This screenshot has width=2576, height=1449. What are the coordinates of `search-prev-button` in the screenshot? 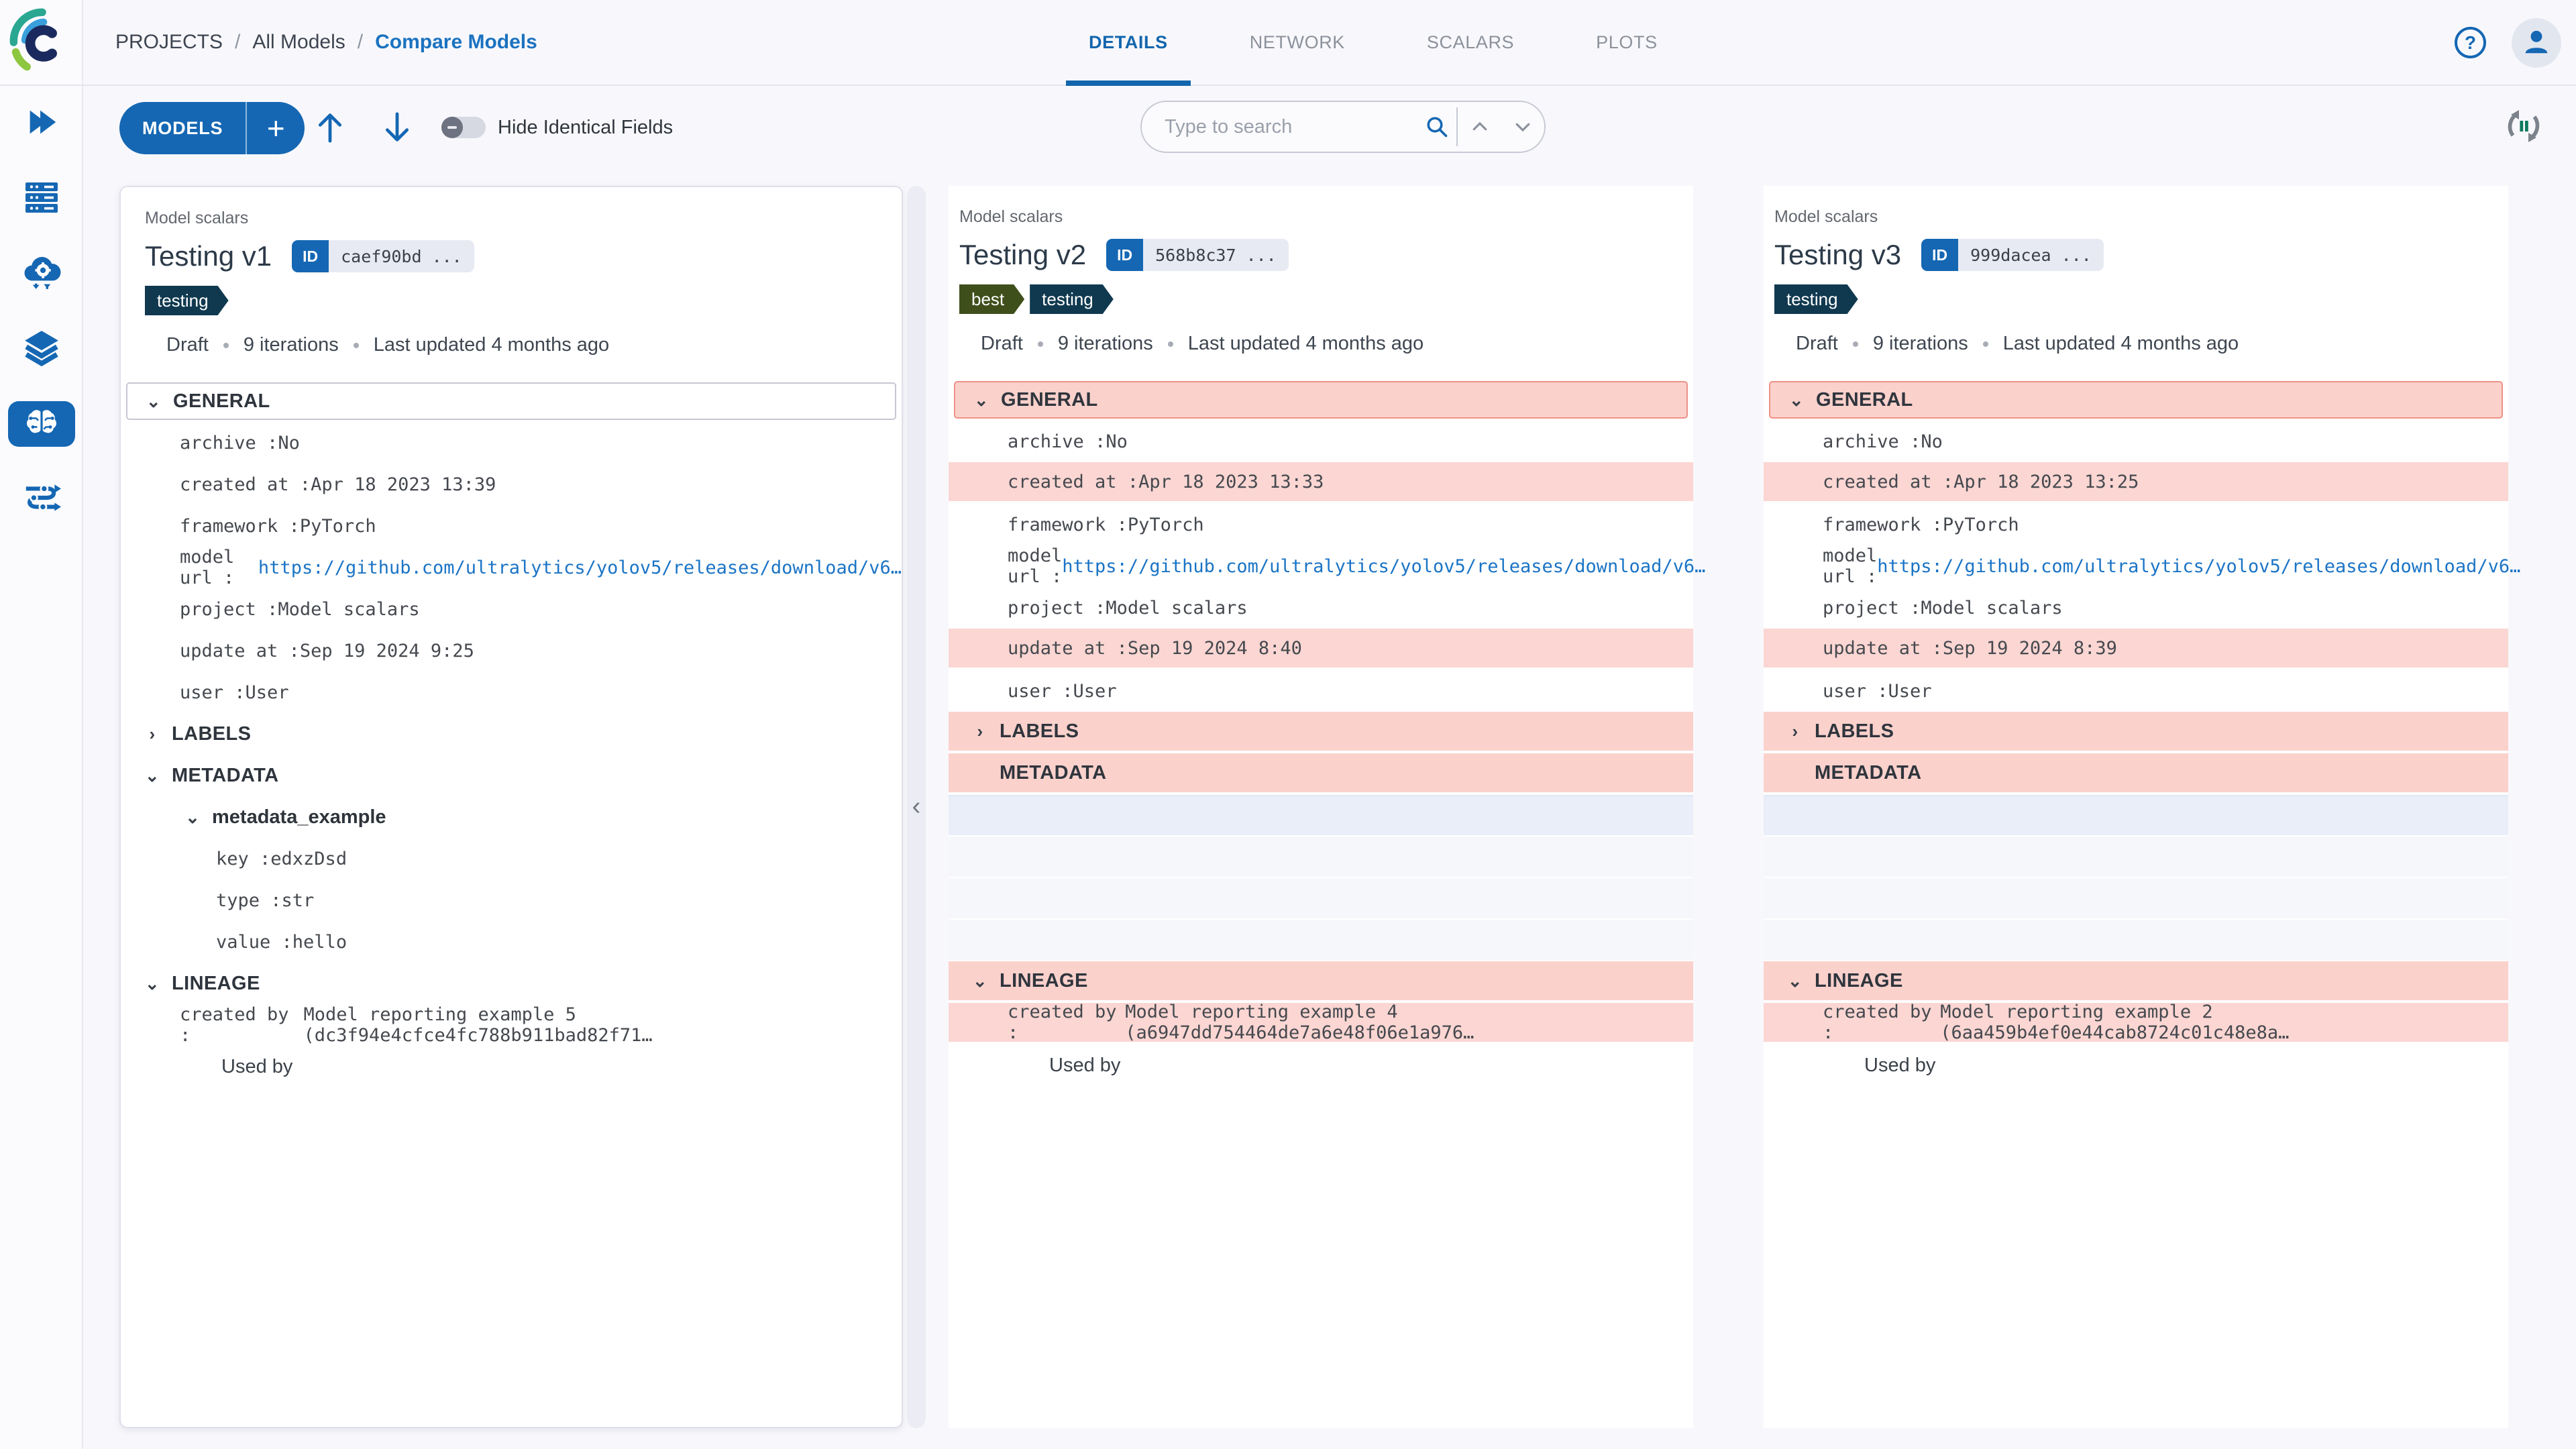 It's located at (1479, 127).